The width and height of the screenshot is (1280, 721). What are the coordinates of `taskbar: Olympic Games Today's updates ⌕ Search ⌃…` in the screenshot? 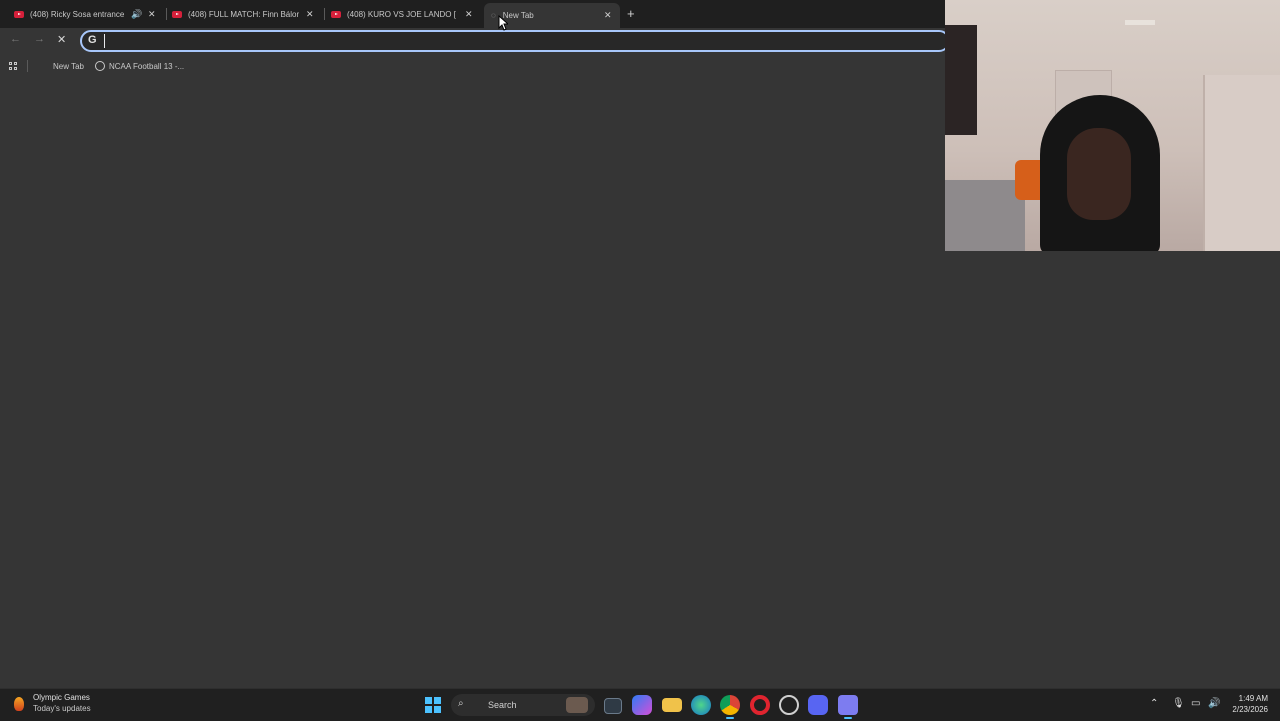 It's located at (640, 704).